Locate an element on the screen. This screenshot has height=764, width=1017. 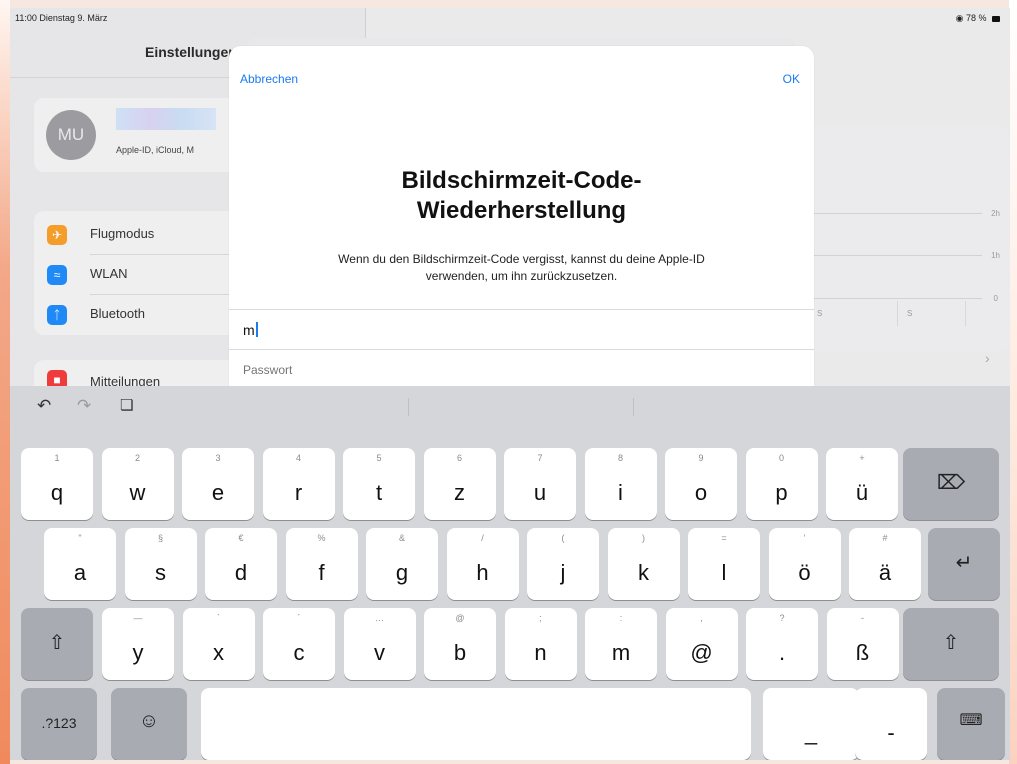
hide-keyboard-key: ⌨ is located at coordinates (971, 724).